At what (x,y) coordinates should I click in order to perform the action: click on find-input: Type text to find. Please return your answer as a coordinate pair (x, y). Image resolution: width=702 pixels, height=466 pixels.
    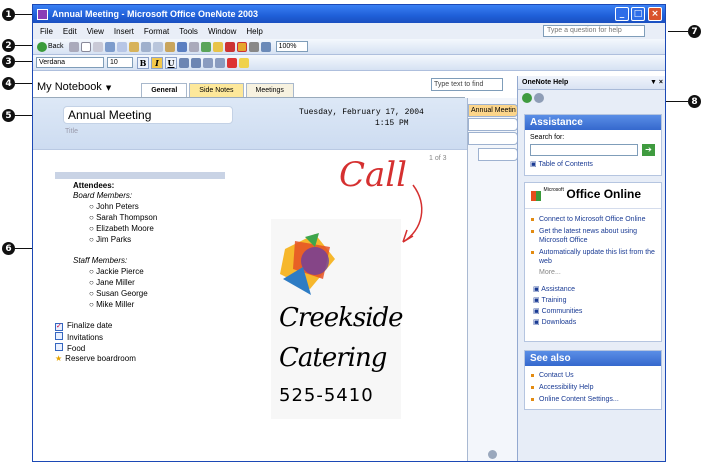
    Looking at the image, I should click on (467, 84).